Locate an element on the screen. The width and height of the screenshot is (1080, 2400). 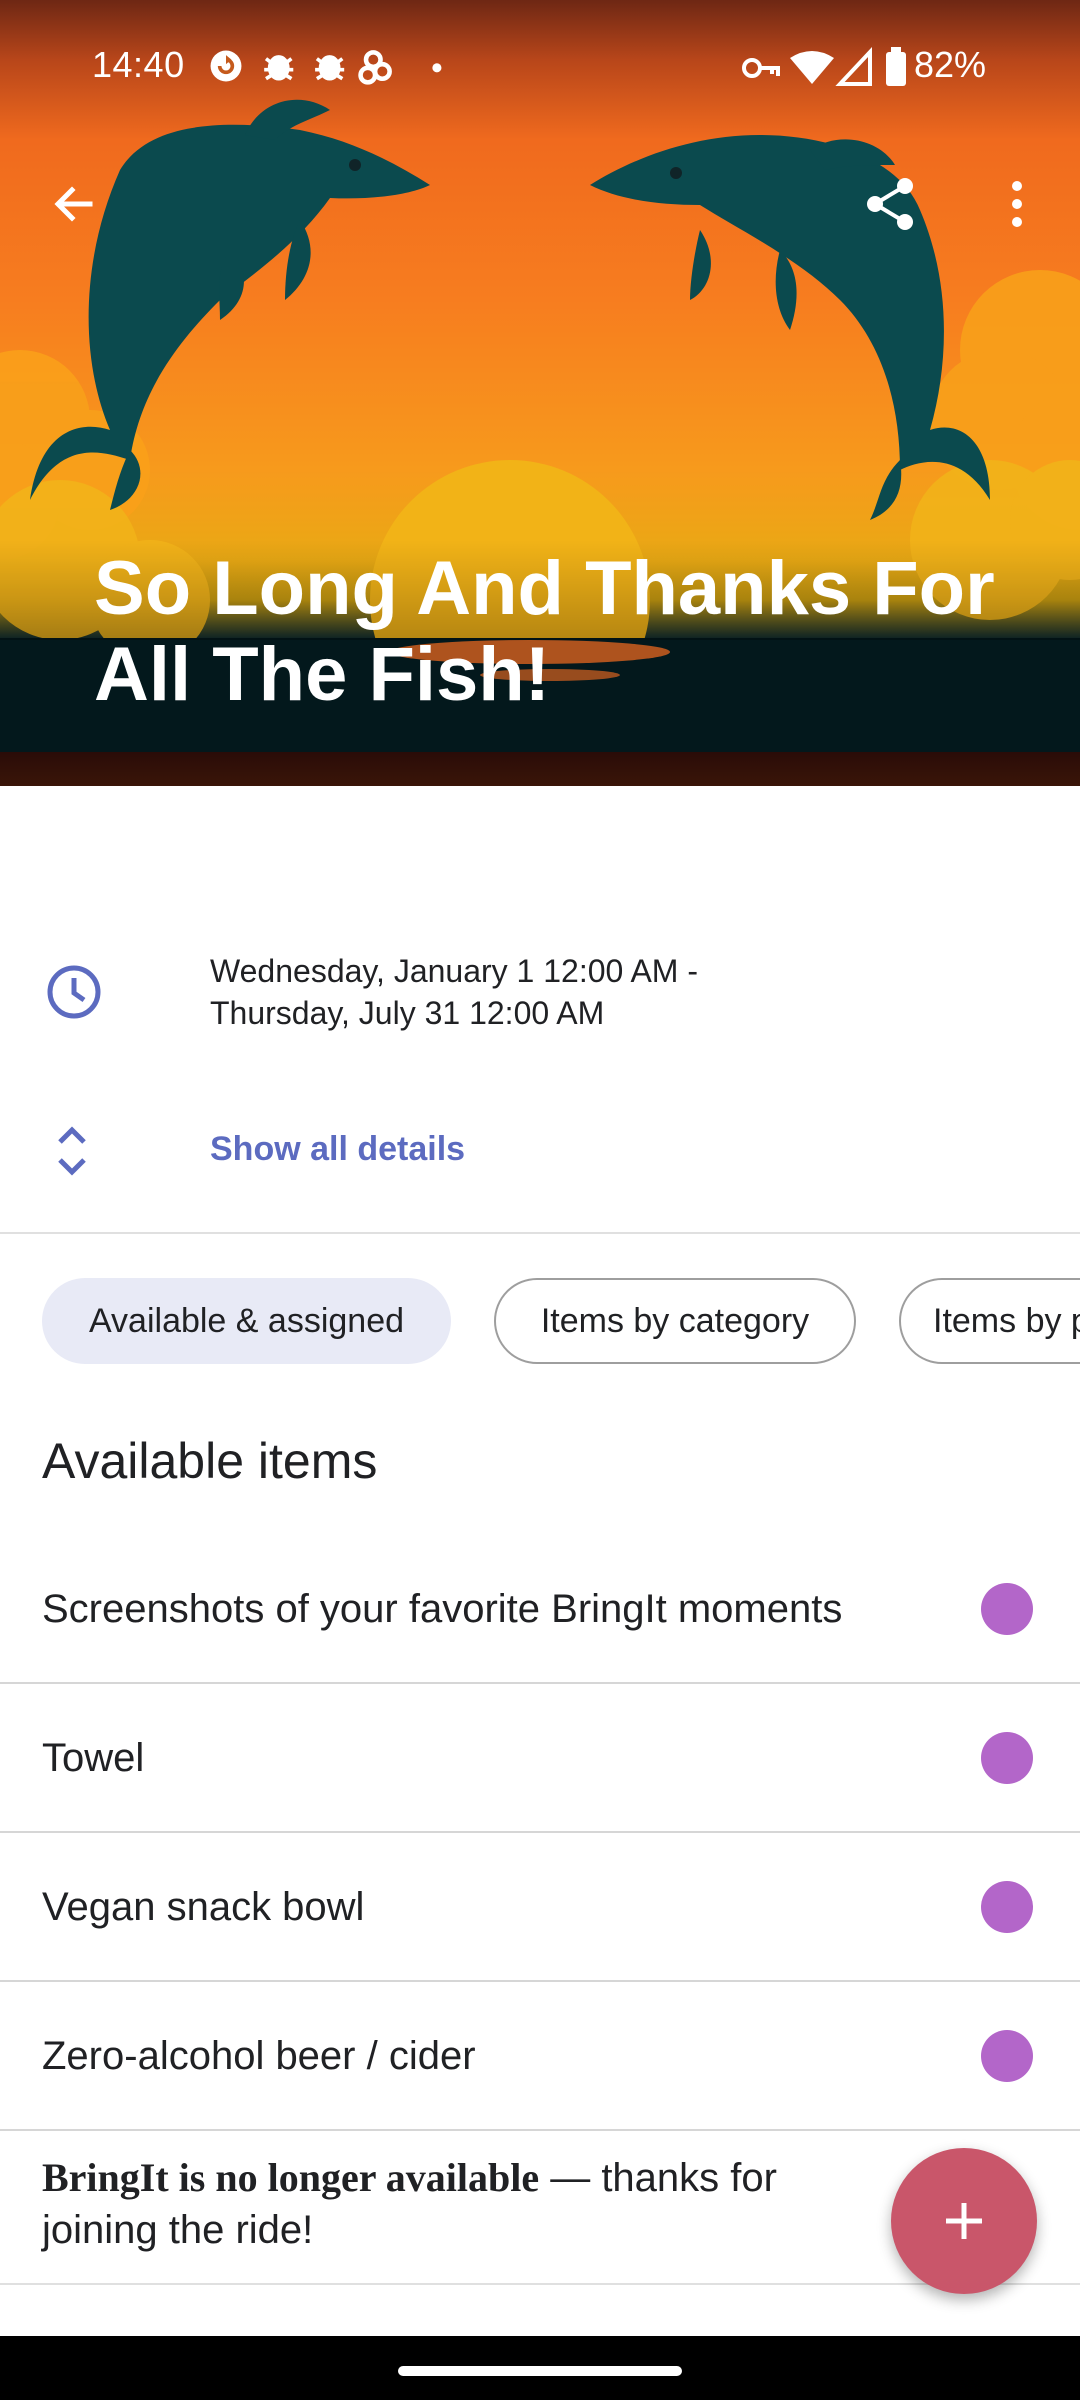
chip-items-by-category: Items by category is located at coordinates (675, 1321).